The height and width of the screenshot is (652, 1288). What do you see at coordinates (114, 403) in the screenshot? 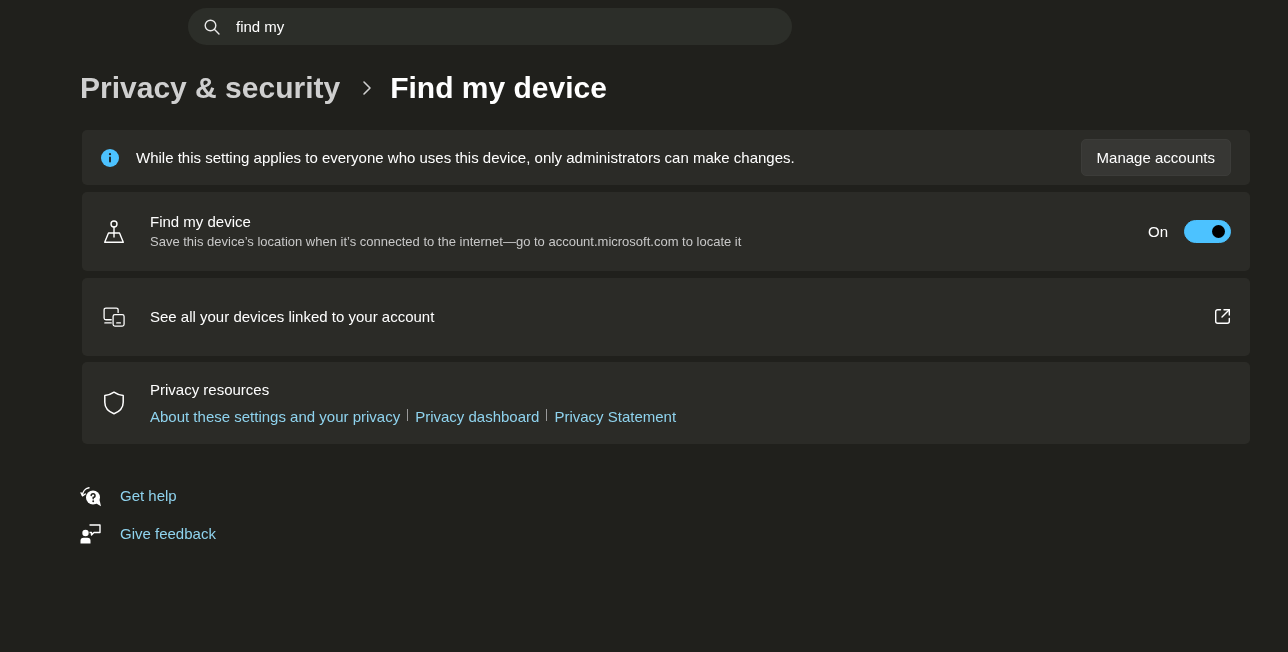
I see `shield-icon` at bounding box center [114, 403].